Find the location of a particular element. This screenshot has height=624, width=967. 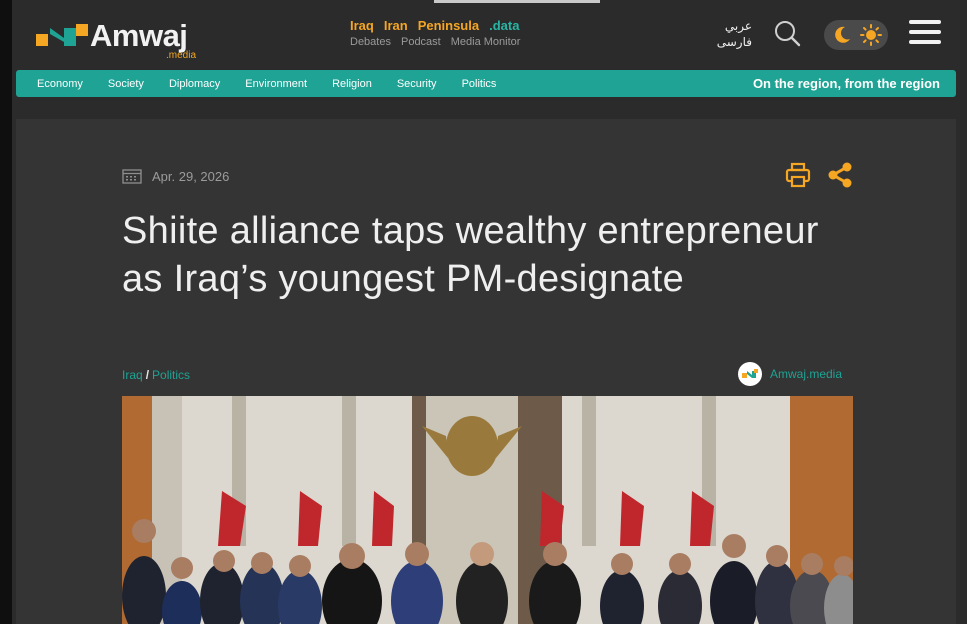

window-edge is located at coordinates (6, 312).